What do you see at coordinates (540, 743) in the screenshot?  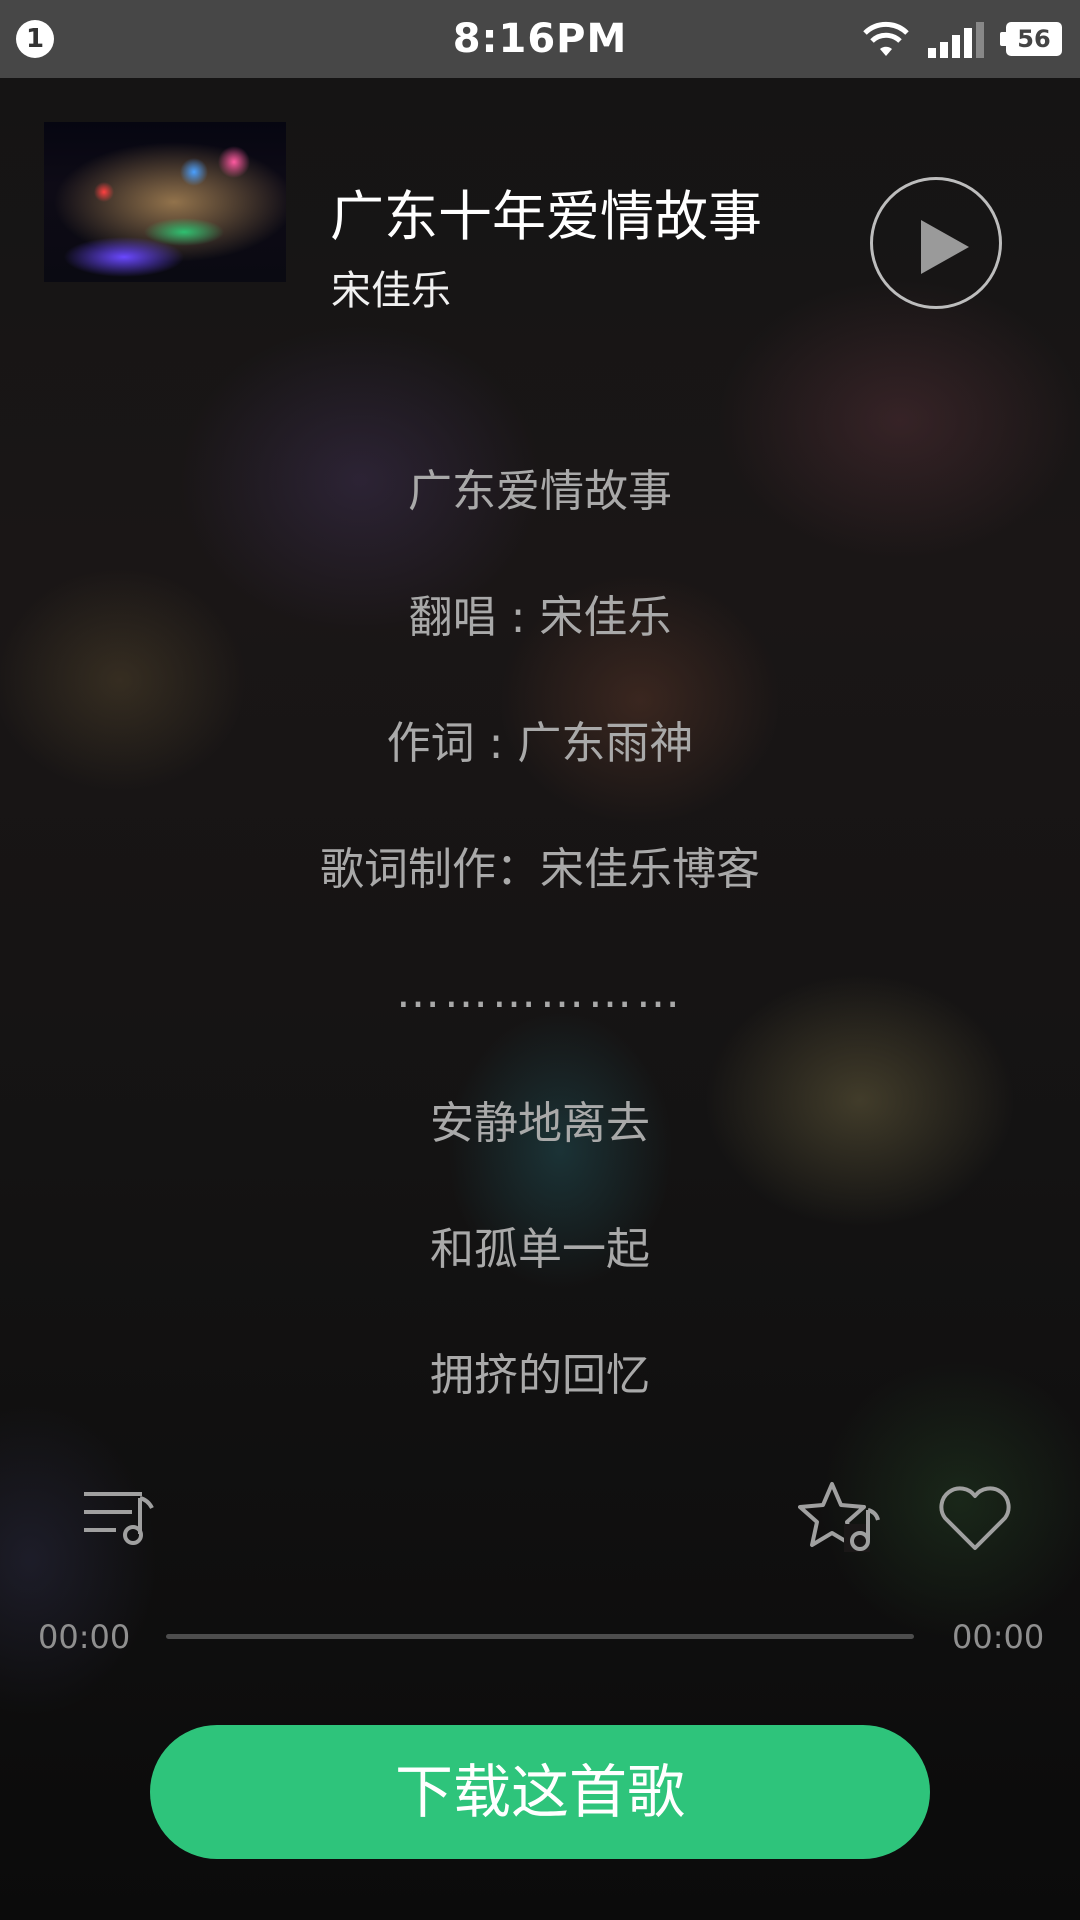 I see `lyric-line: 作词 : 广东雨神` at bounding box center [540, 743].